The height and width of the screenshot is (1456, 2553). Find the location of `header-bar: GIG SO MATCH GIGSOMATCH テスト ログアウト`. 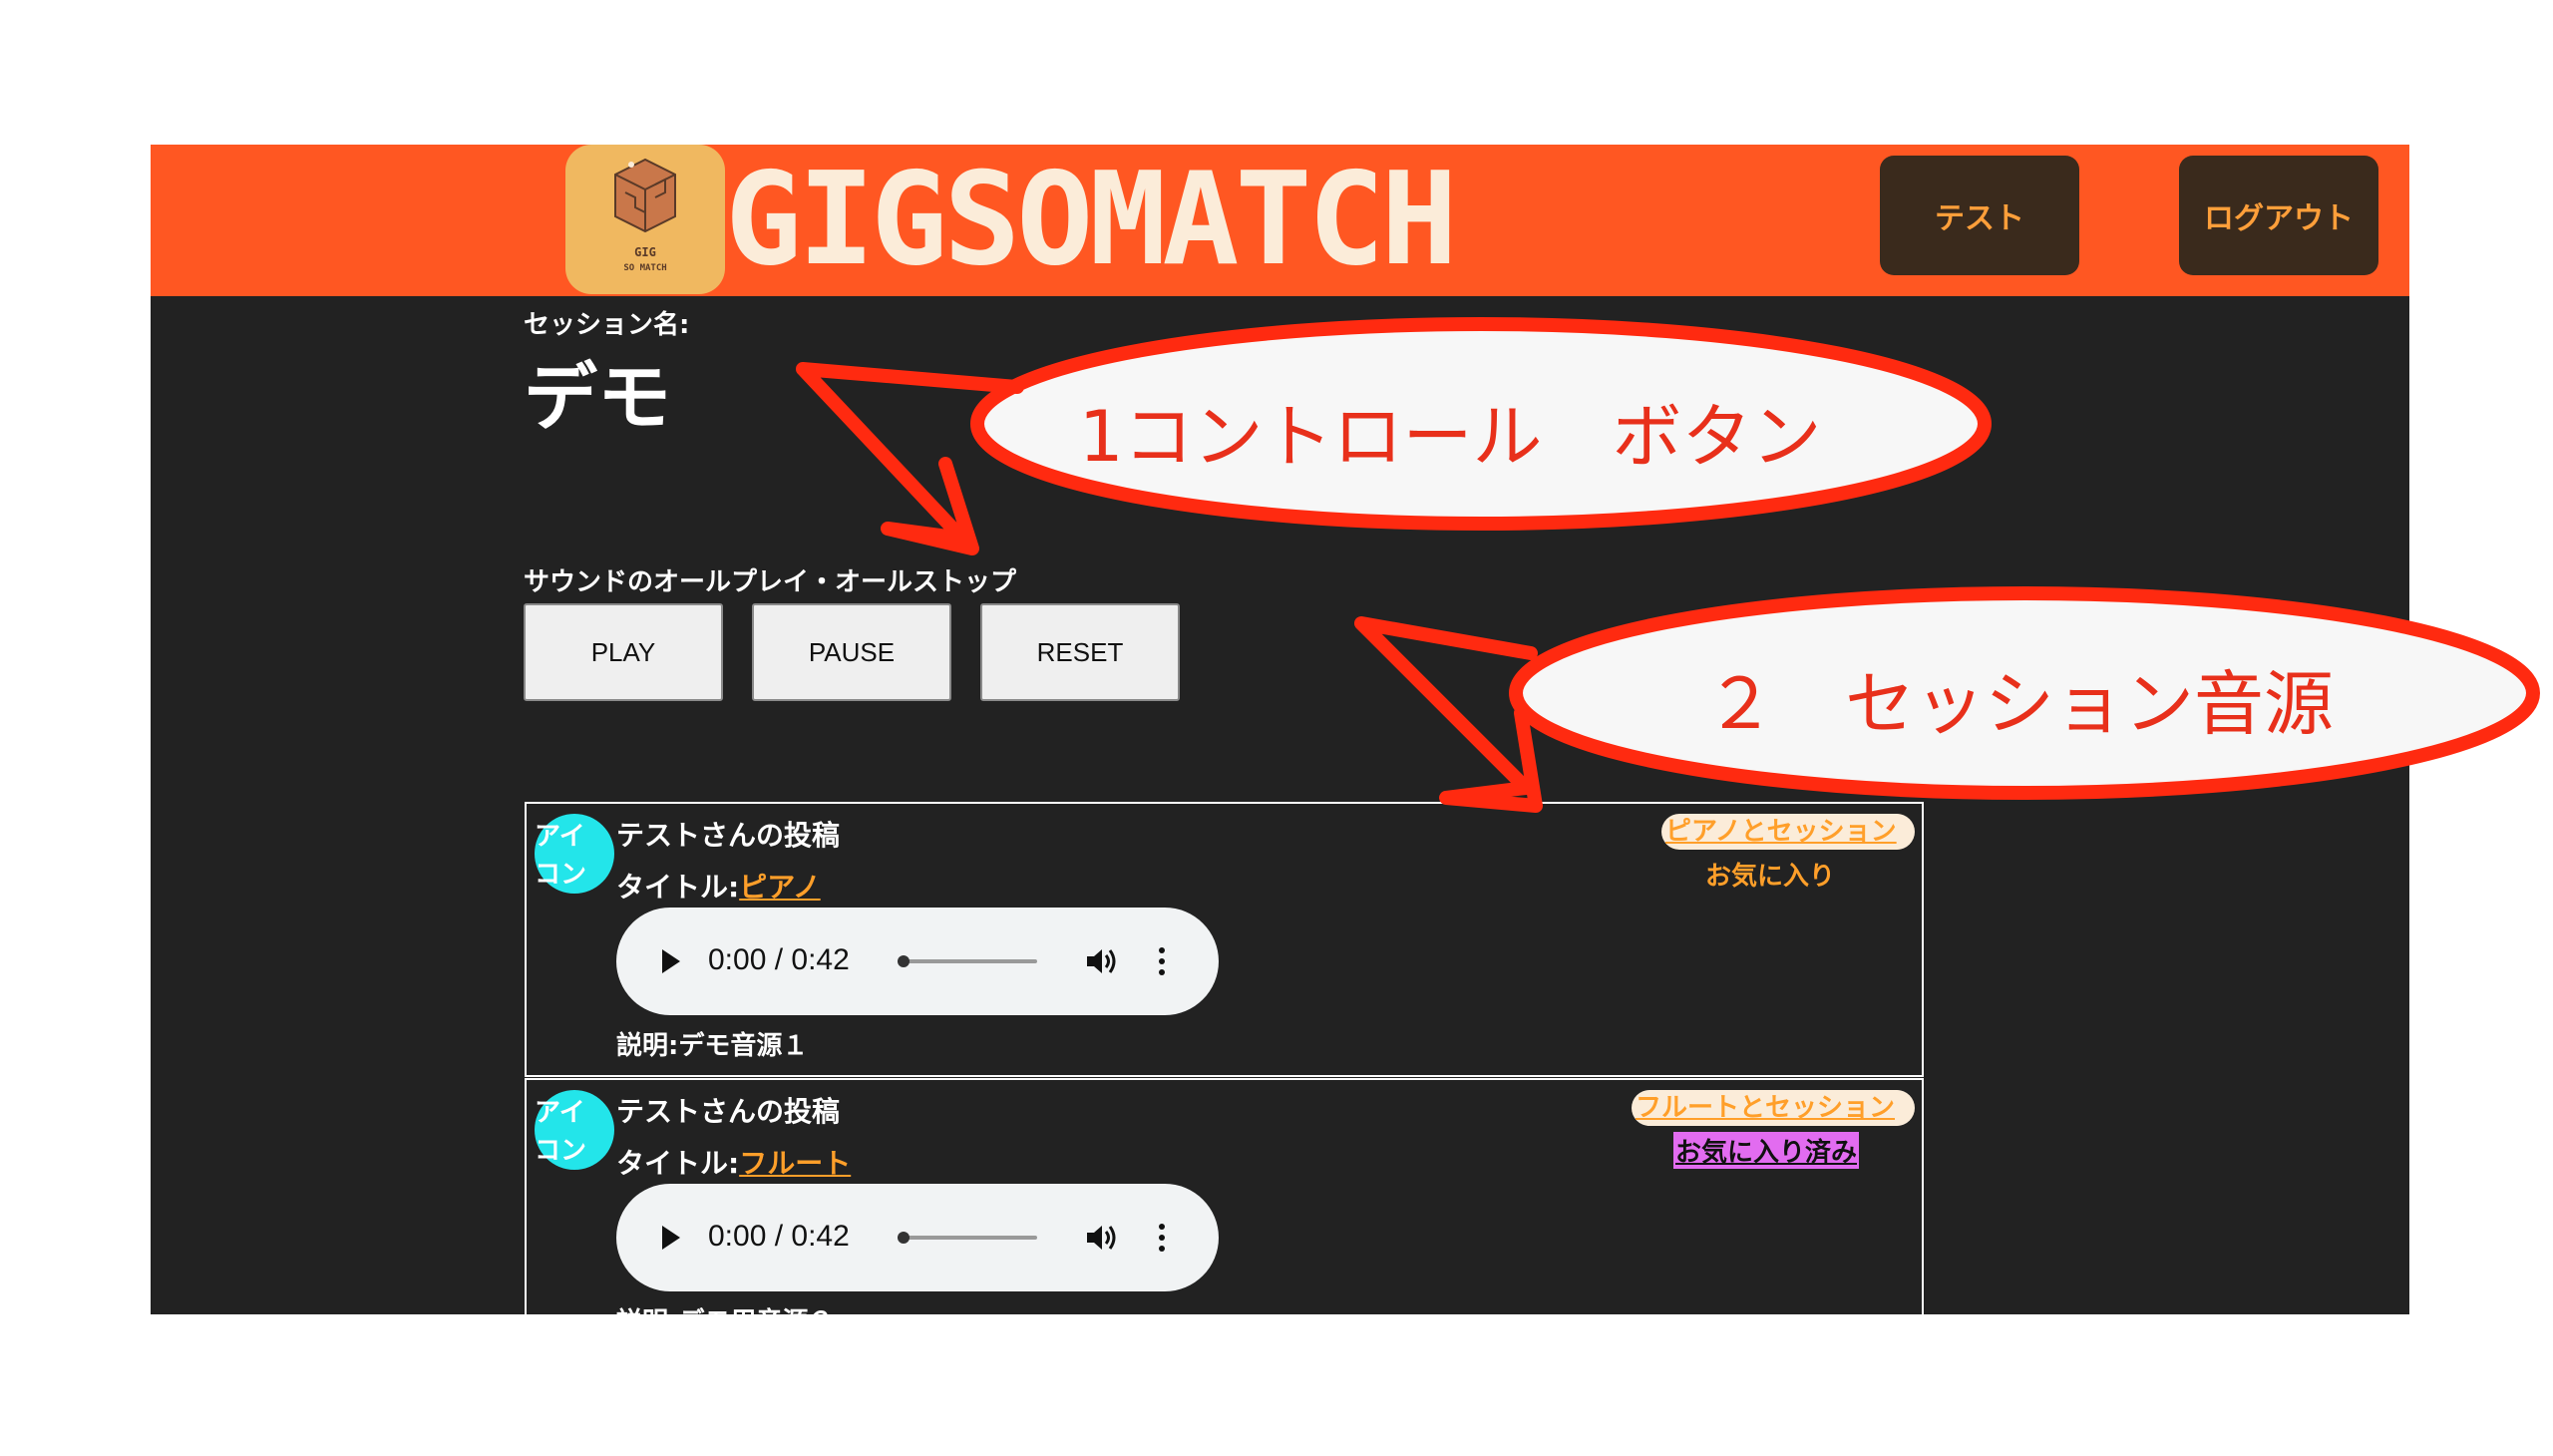

header-bar: GIG SO MATCH GIGSOMATCH テスト ログアウト is located at coordinates (1280, 220).